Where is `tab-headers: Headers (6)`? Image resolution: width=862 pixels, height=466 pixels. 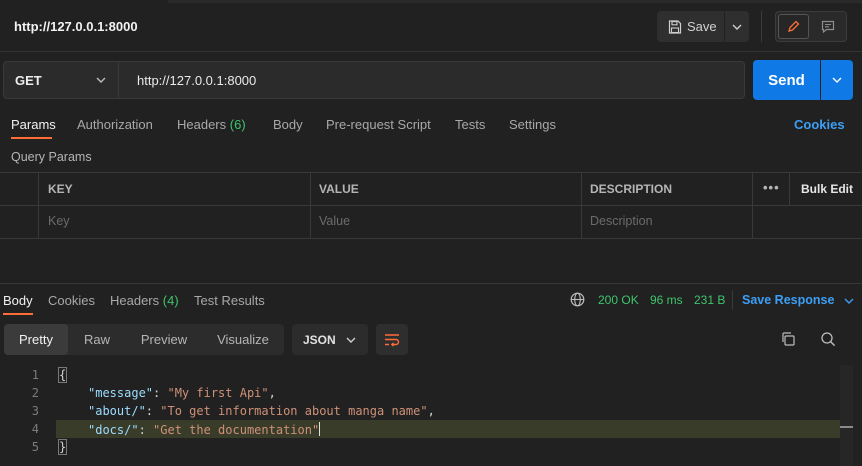 tab-headers: Headers (6) is located at coordinates (211, 124).